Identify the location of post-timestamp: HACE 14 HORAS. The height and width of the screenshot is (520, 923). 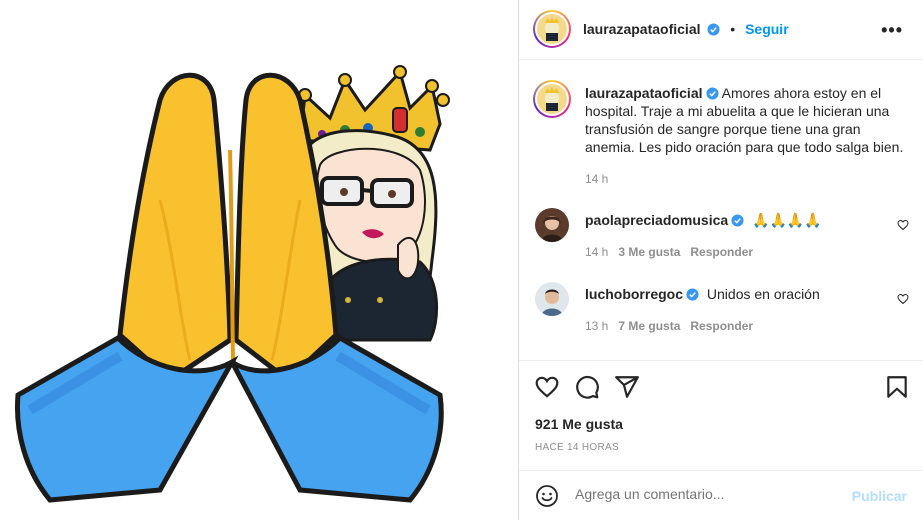
(577, 447).